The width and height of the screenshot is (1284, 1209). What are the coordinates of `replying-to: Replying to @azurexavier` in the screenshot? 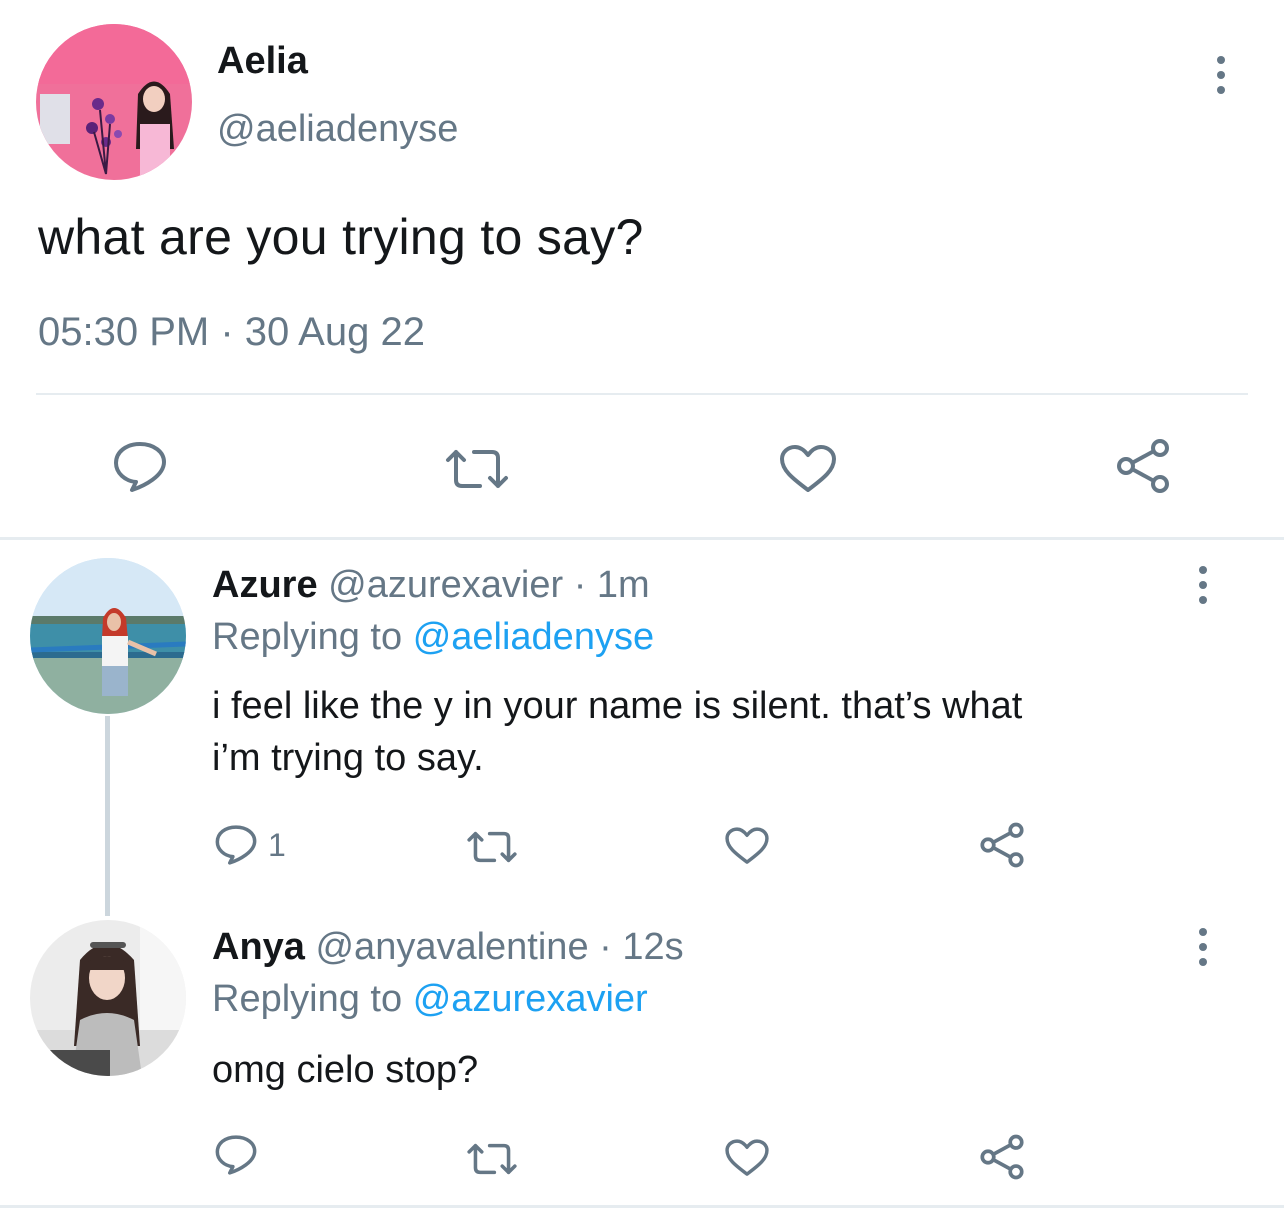 It's located at (430, 999).